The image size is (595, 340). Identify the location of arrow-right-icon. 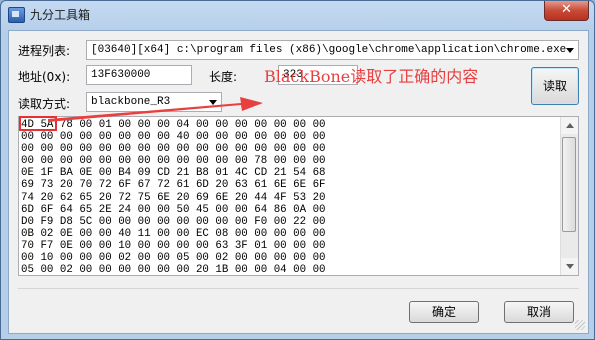
(155, 109).